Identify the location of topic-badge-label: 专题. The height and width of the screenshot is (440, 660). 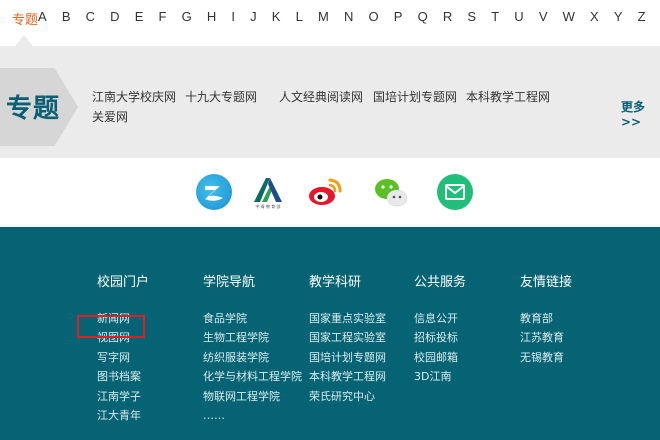
(33, 109).